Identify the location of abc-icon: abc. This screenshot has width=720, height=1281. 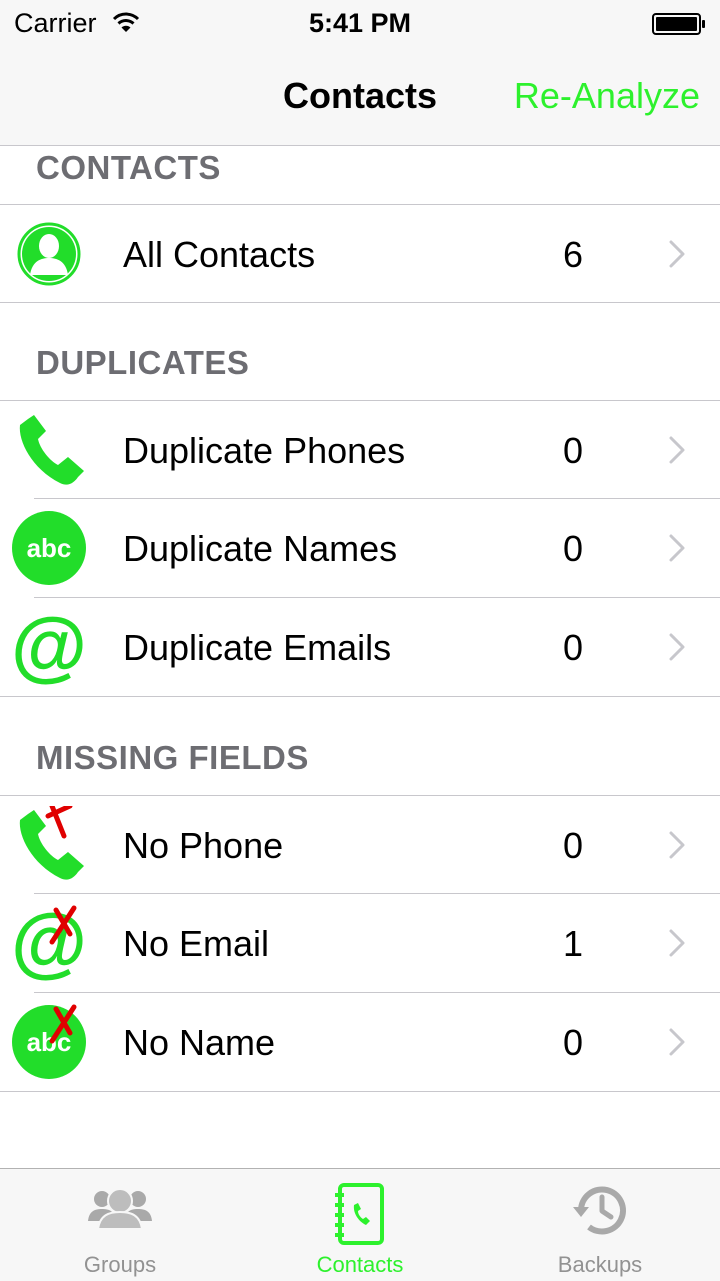
(49, 548).